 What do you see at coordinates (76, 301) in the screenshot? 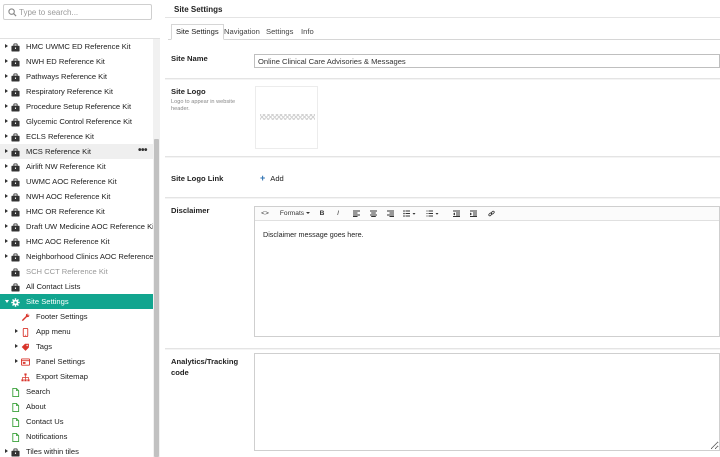
I see `sidebar-item-site-settings: Site Settings` at bounding box center [76, 301].